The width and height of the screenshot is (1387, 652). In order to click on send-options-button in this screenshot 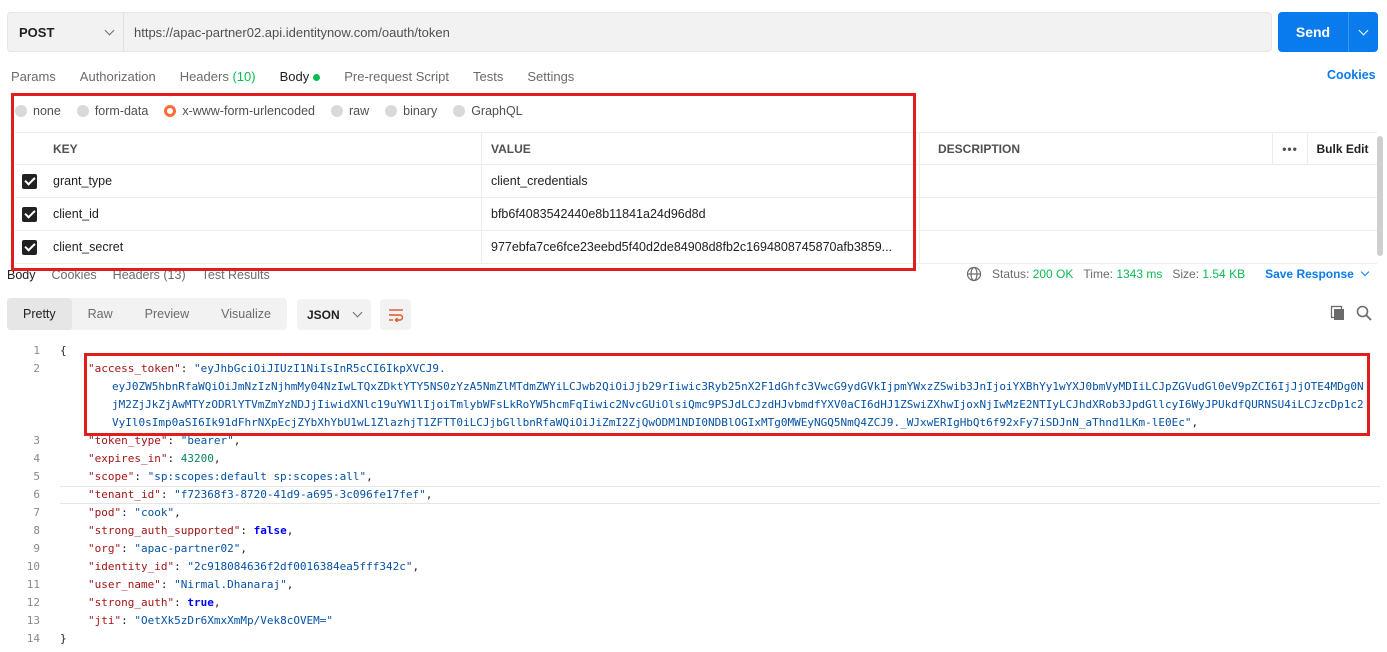, I will do `click(1363, 32)`.